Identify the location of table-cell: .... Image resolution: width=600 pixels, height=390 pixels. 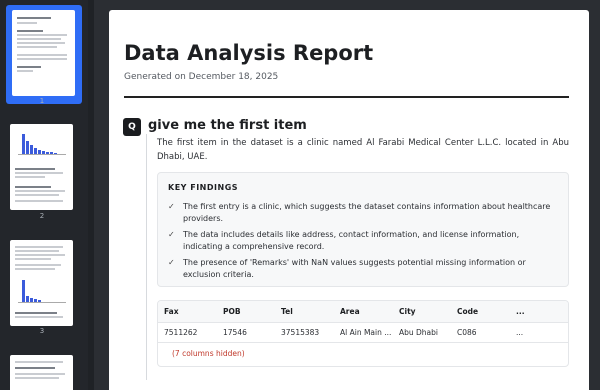
(520, 332).